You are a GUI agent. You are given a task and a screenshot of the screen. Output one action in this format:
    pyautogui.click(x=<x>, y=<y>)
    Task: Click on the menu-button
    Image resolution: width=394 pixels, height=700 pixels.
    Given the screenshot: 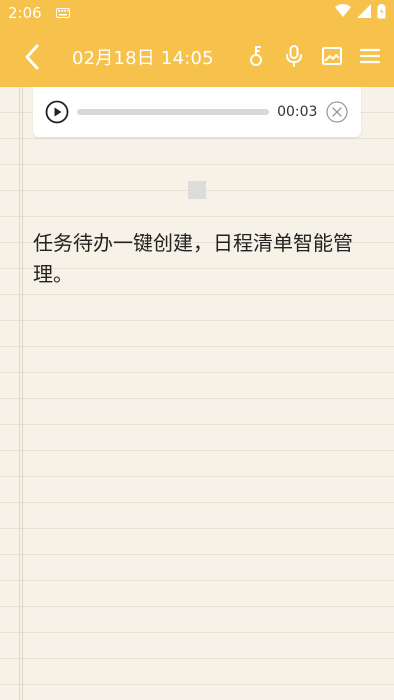 What is the action you would take?
    pyautogui.click(x=370, y=56)
    